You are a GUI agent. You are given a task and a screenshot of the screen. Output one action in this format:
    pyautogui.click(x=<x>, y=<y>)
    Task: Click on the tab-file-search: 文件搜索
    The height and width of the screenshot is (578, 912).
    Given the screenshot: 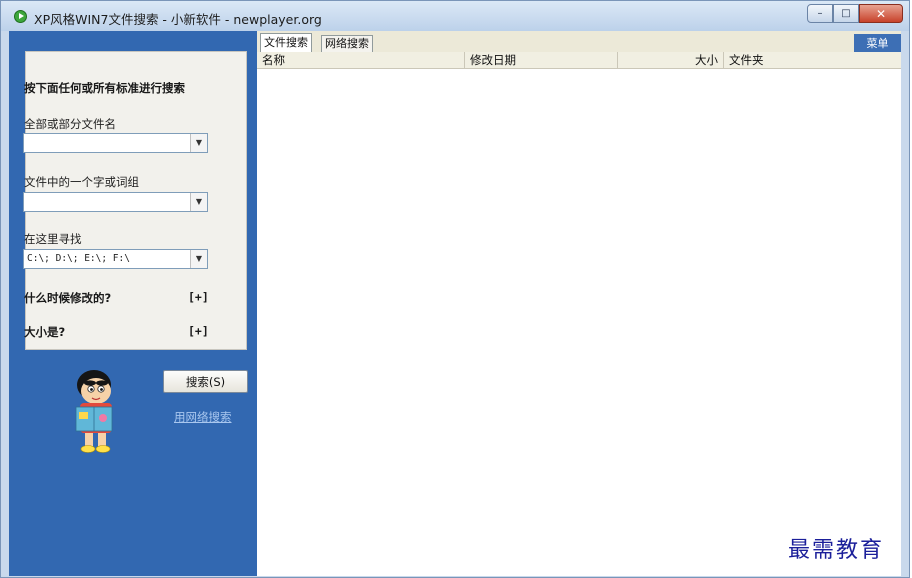 What is the action you would take?
    pyautogui.click(x=286, y=42)
    